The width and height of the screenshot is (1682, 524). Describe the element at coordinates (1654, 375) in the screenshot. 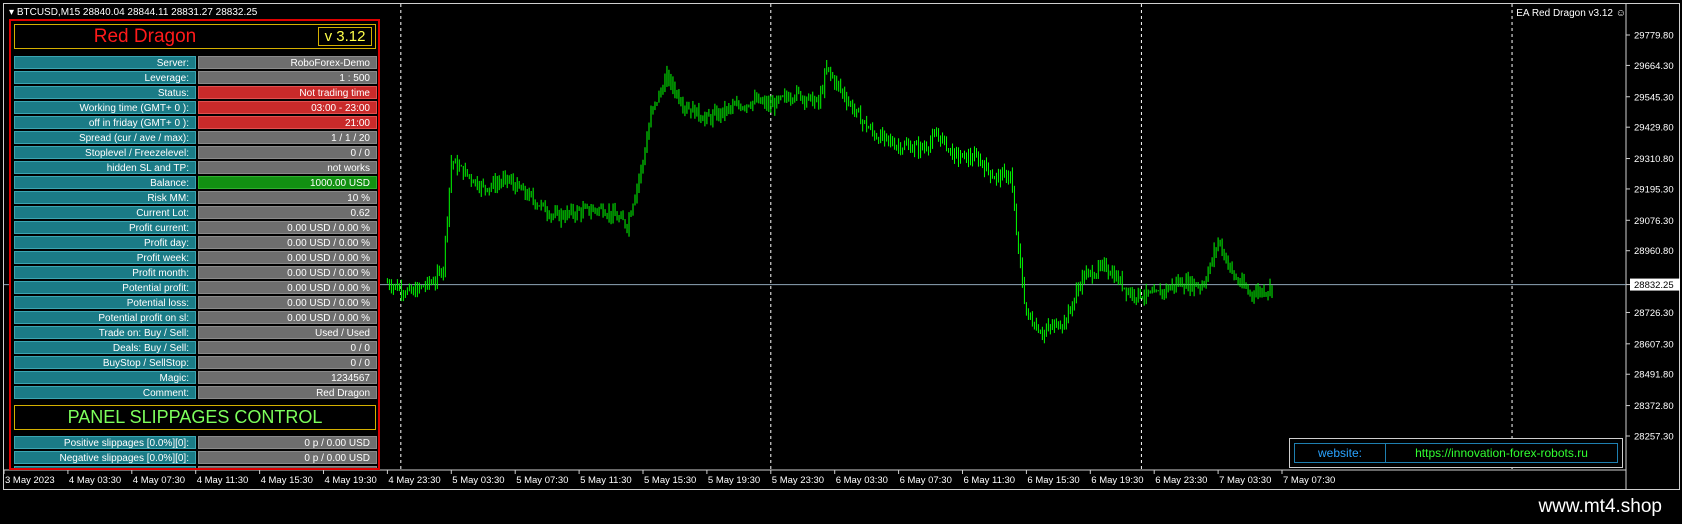

I see `price-label: 28491.80` at that location.